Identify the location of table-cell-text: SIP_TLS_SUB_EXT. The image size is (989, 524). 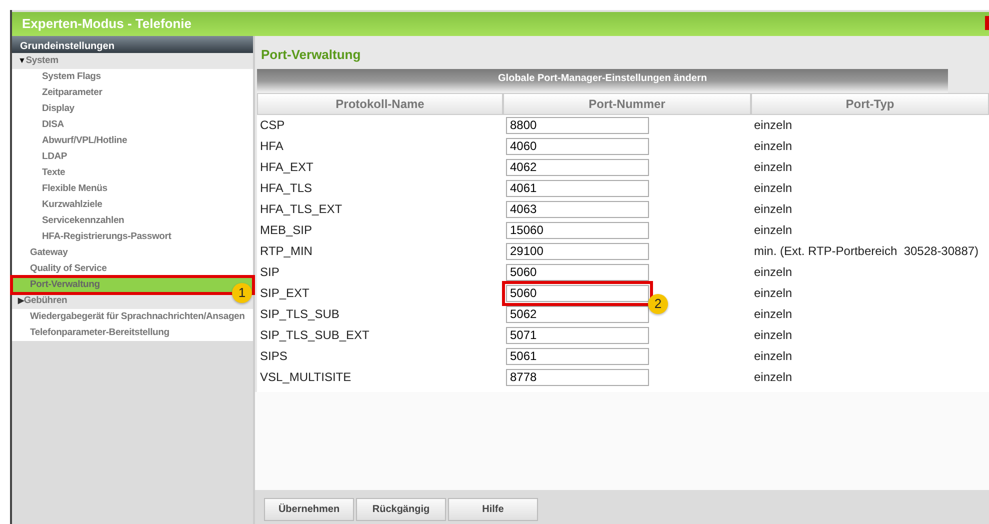
(315, 335).